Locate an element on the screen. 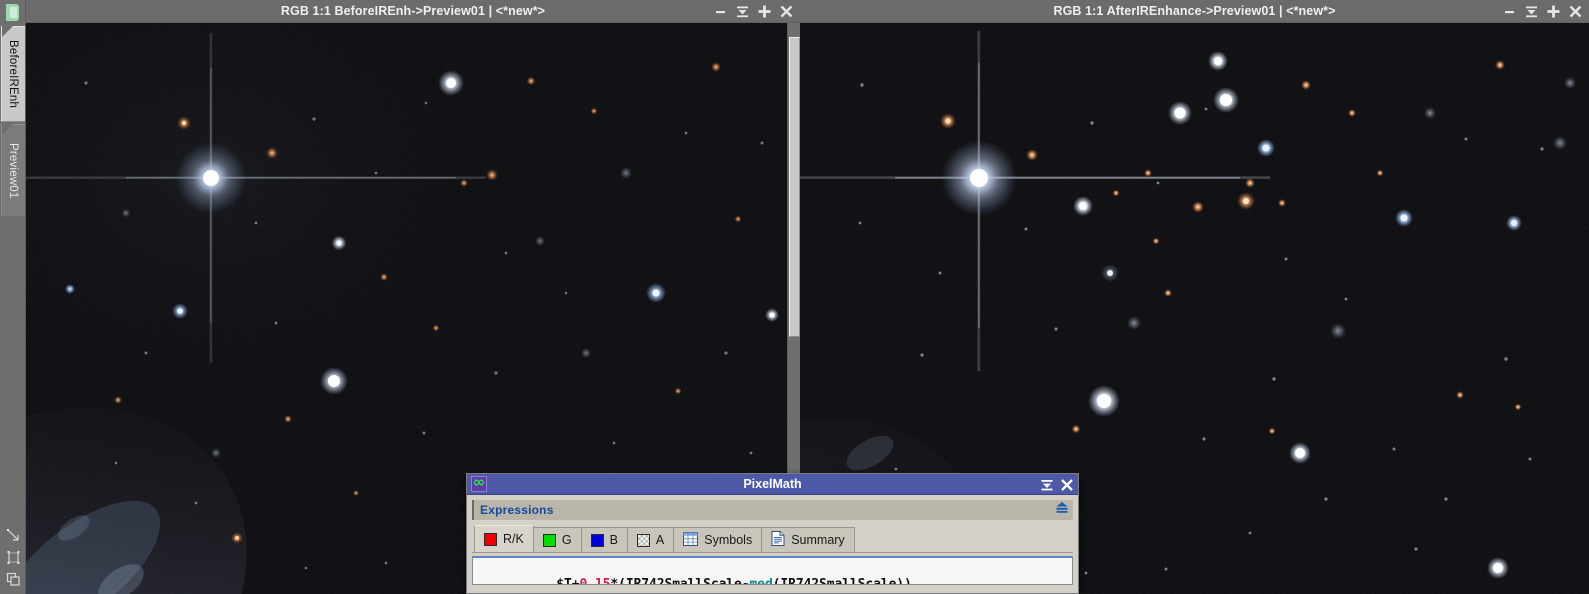 The width and height of the screenshot is (1589, 594). after-window-buttons is located at coordinates (1542, 11).